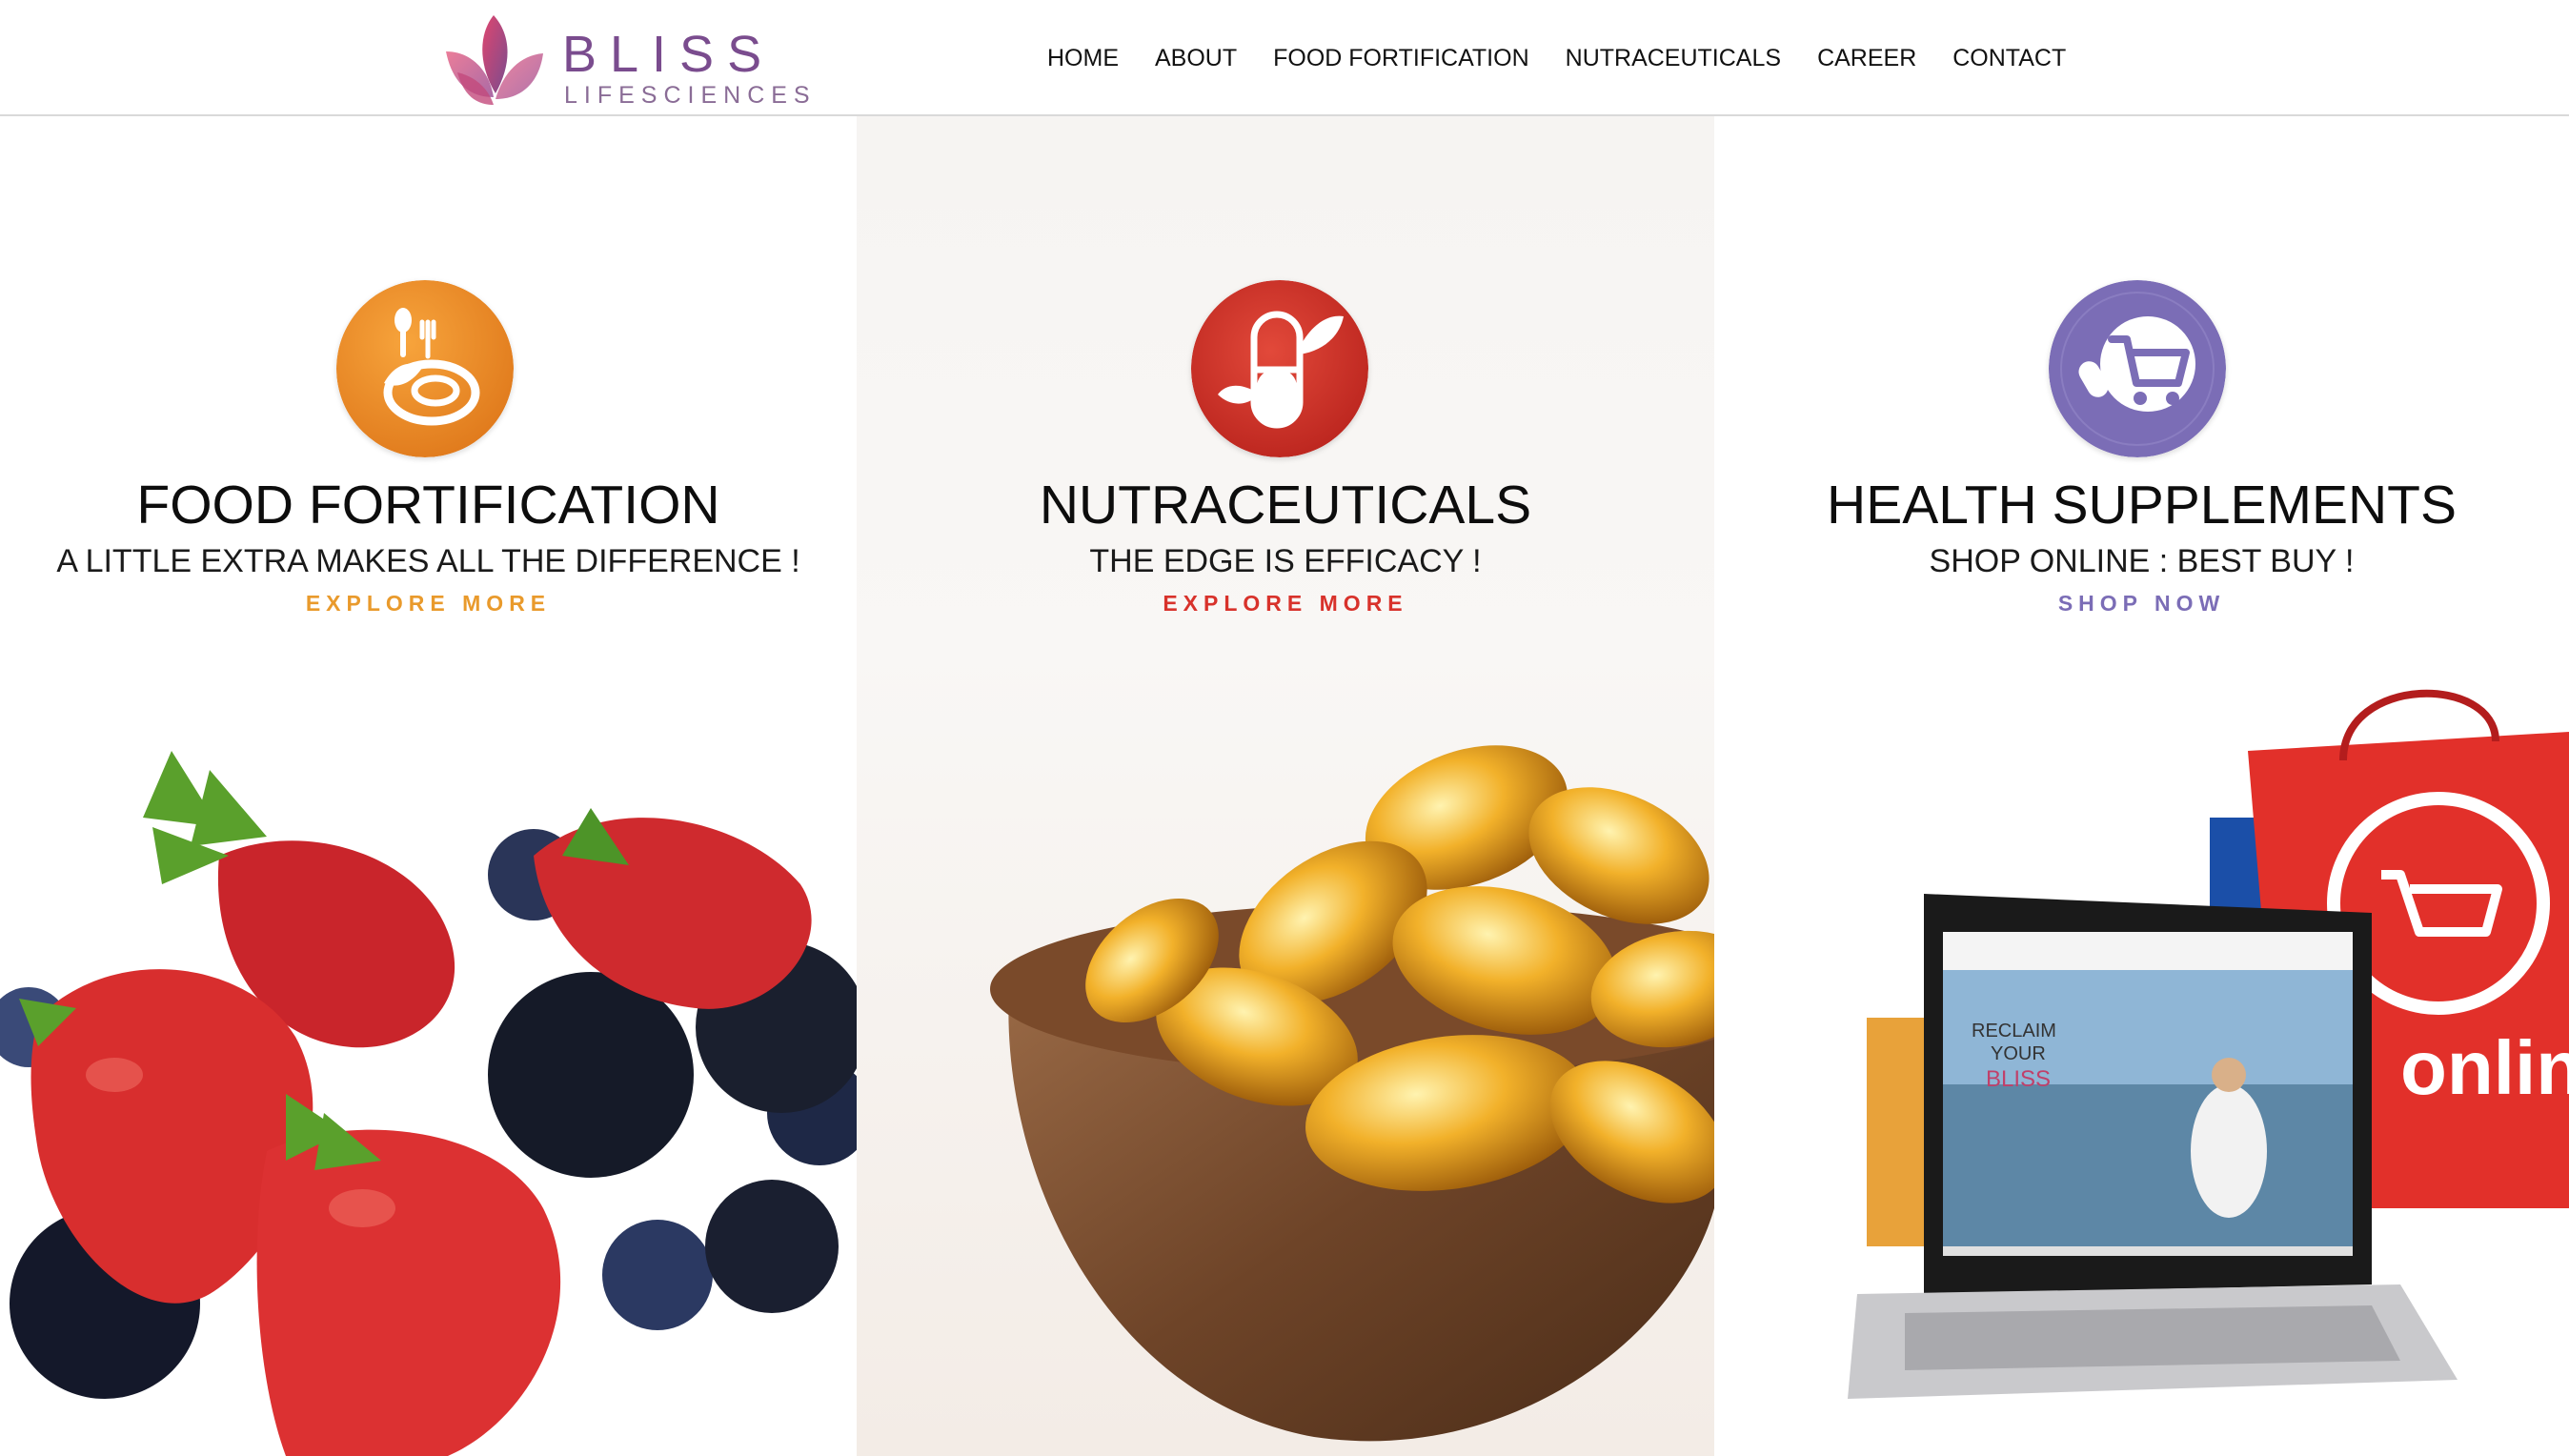 The width and height of the screenshot is (2569, 1456). I want to click on nav-home: HOME, so click(1083, 58).